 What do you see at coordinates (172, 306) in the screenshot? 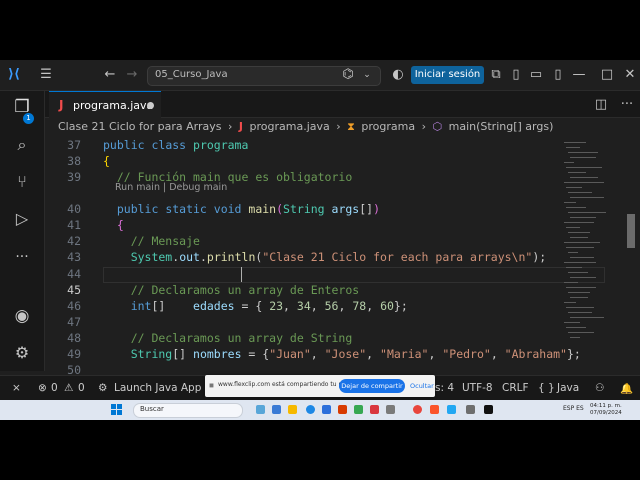
I see `code-token: []` at bounding box center [172, 306].